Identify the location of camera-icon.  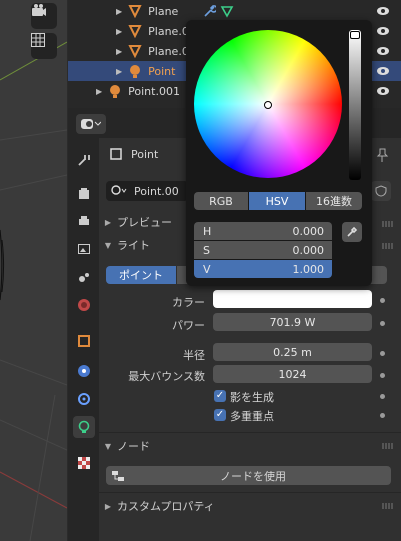
(39, 10).